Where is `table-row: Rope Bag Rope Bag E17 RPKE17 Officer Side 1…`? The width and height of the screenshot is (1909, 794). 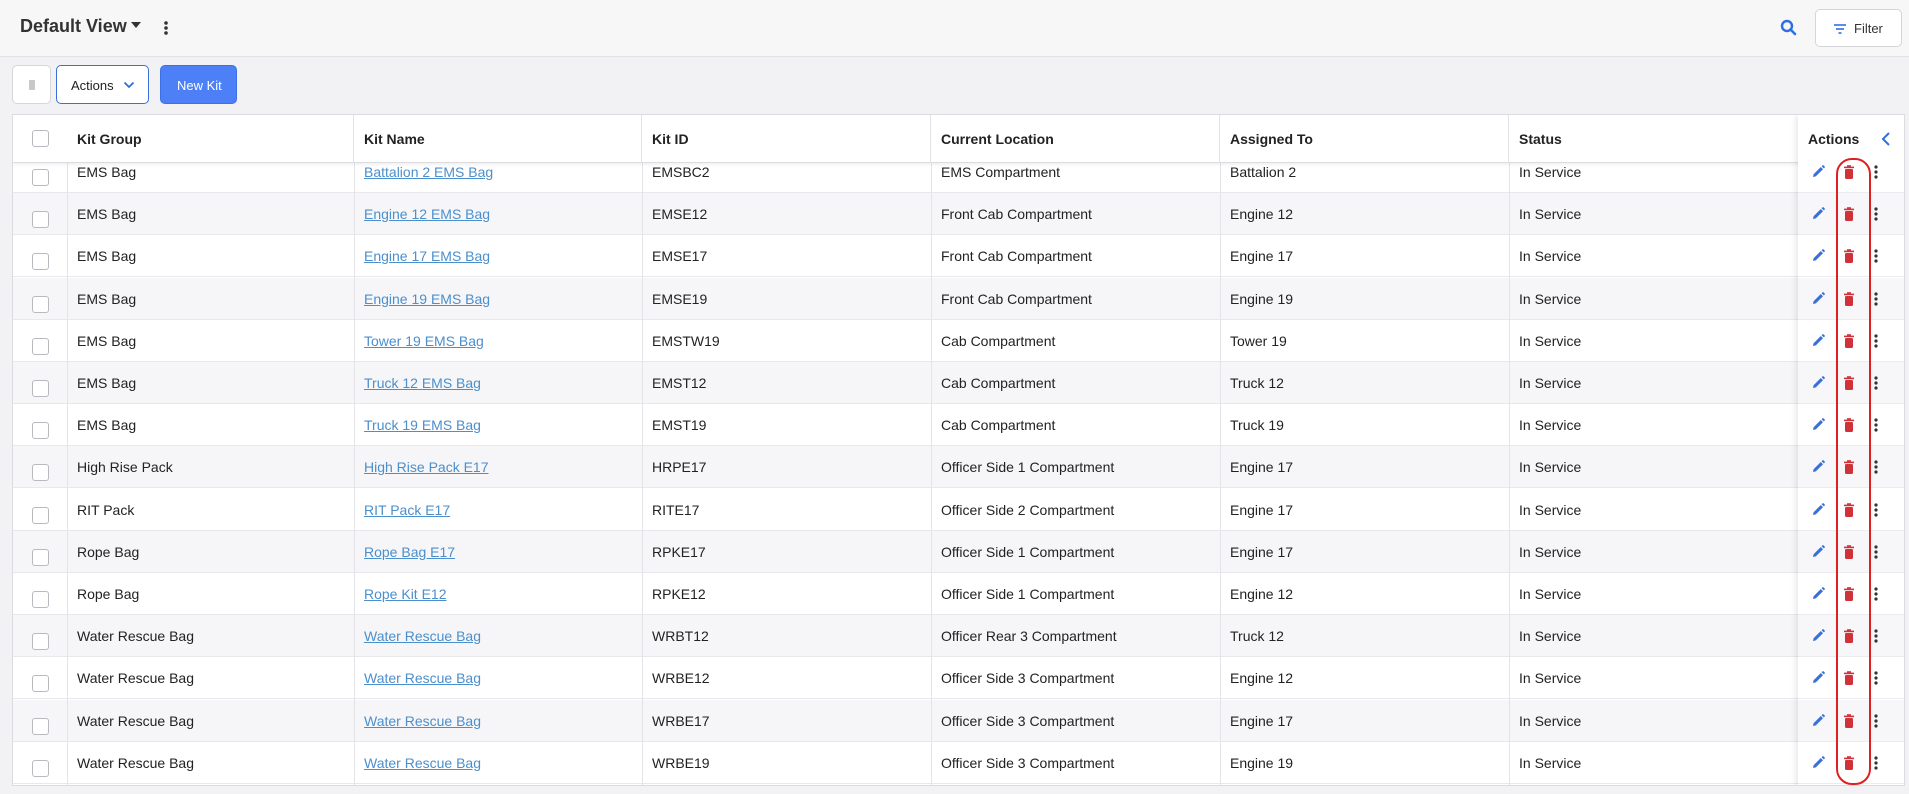 table-row: Rope Bag Rope Bag E17 RPKE17 Officer Side 1… is located at coordinates (958, 551).